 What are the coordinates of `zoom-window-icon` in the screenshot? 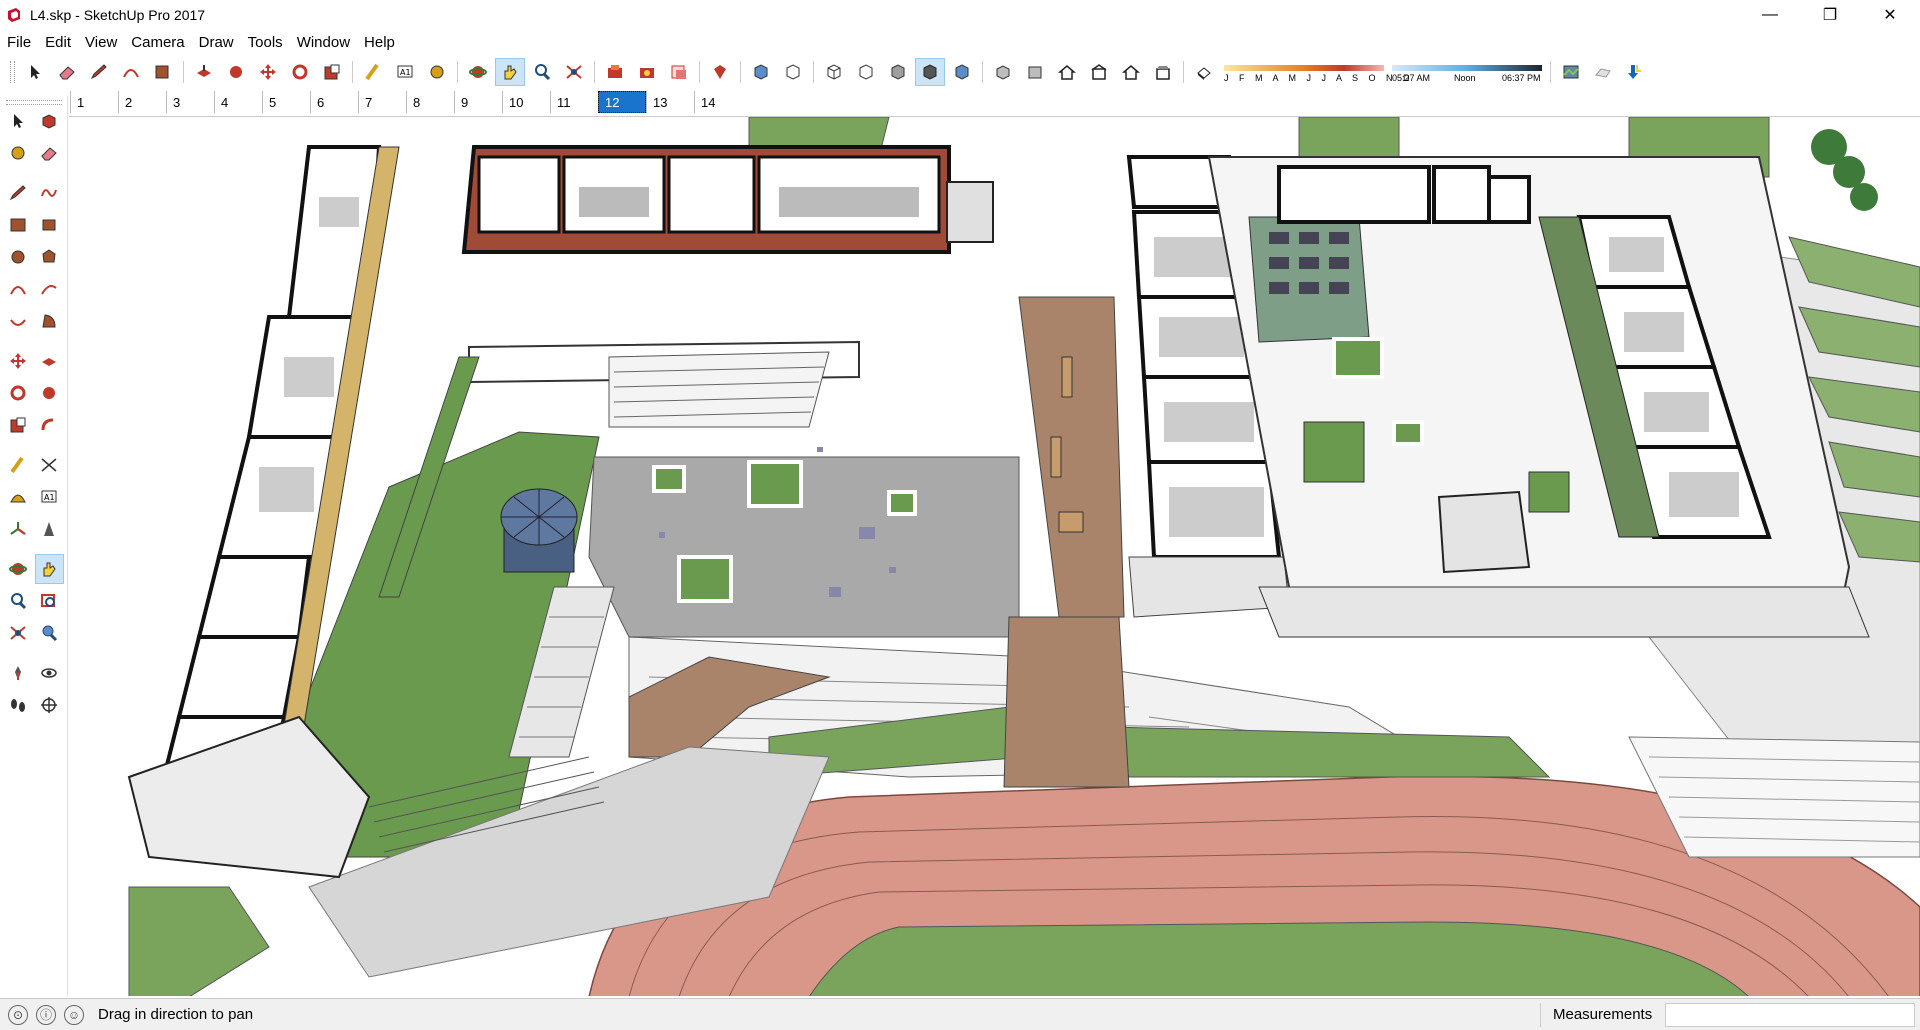 It's located at (50, 601).